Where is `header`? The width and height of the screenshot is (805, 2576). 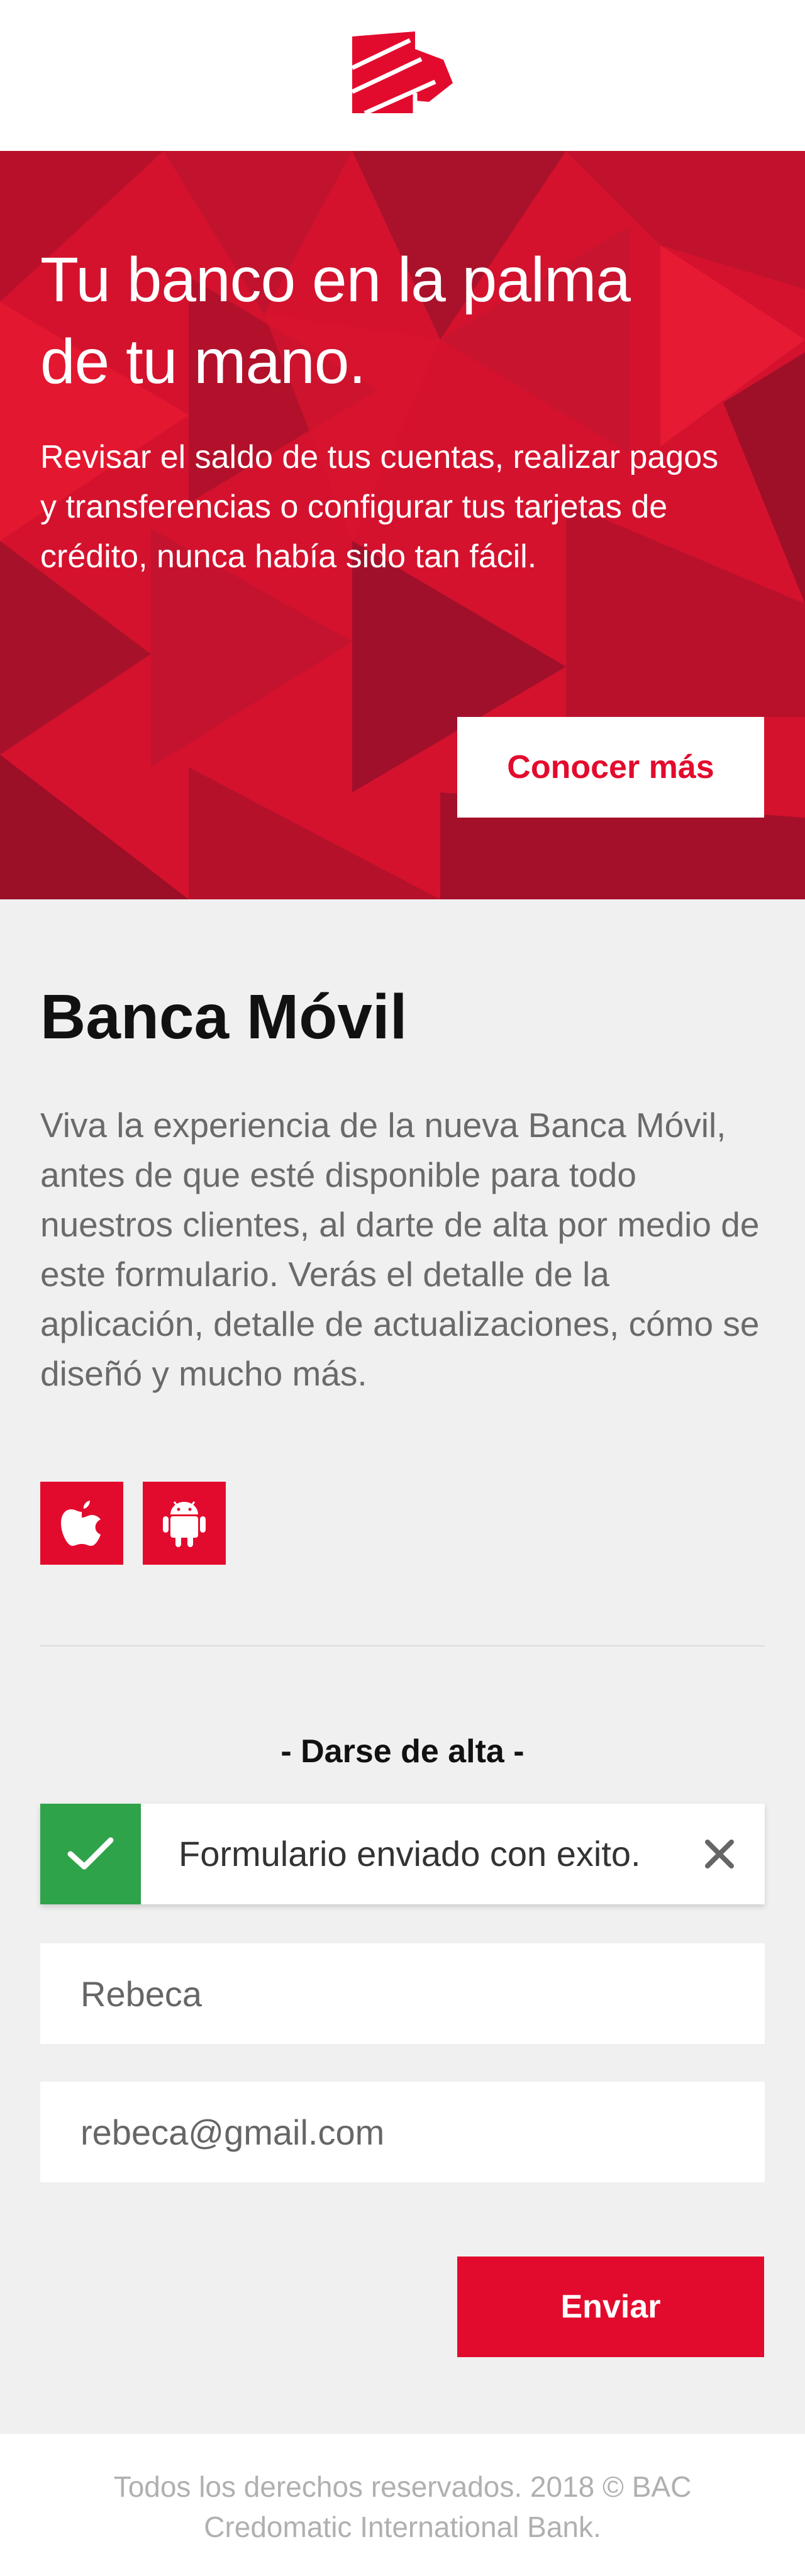
header is located at coordinates (402, 75).